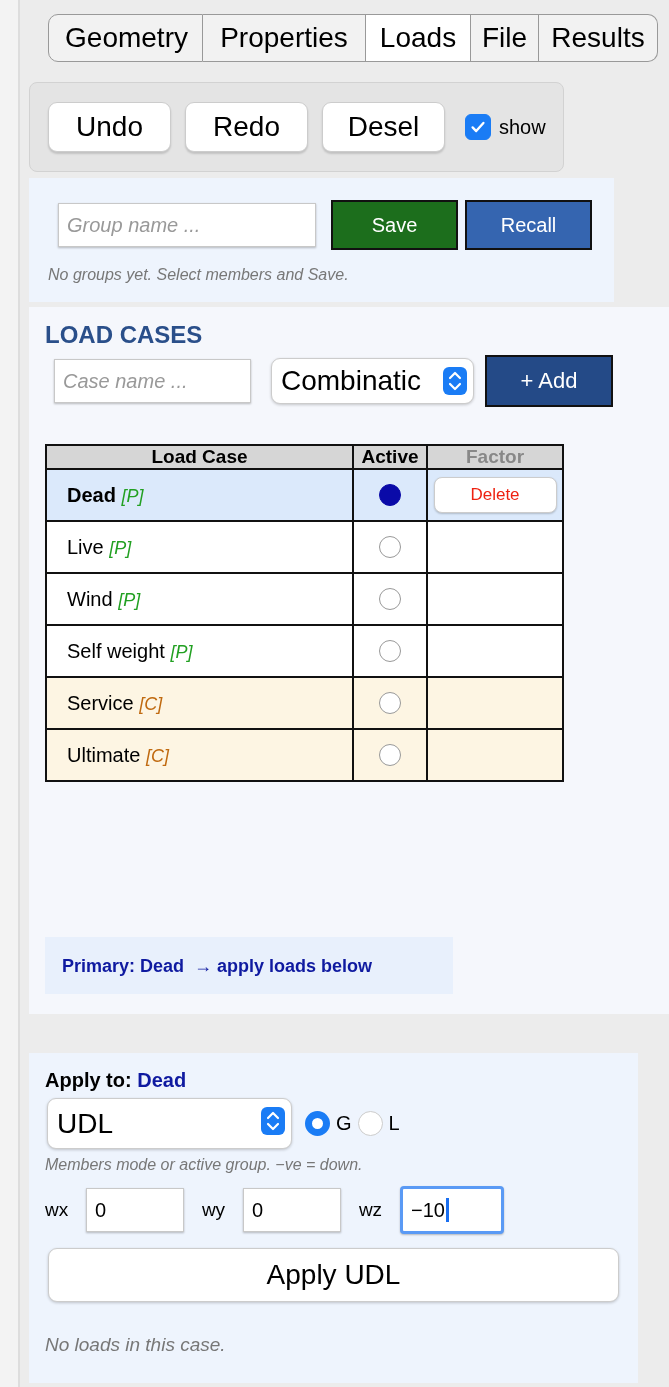 The image size is (669, 1387). Describe the element at coordinates (169, 1123) in the screenshot. I see `load-type-select: UDL` at that location.